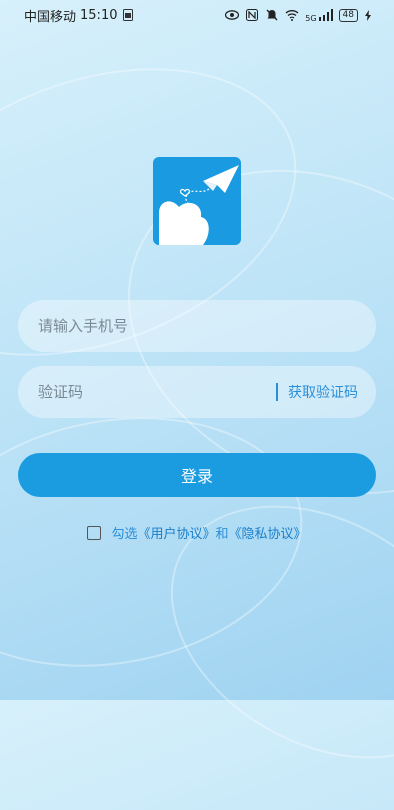 This screenshot has width=394, height=810. Describe the element at coordinates (199, 205) in the screenshot. I see `paper-plane-cloud-logo-icon` at that location.